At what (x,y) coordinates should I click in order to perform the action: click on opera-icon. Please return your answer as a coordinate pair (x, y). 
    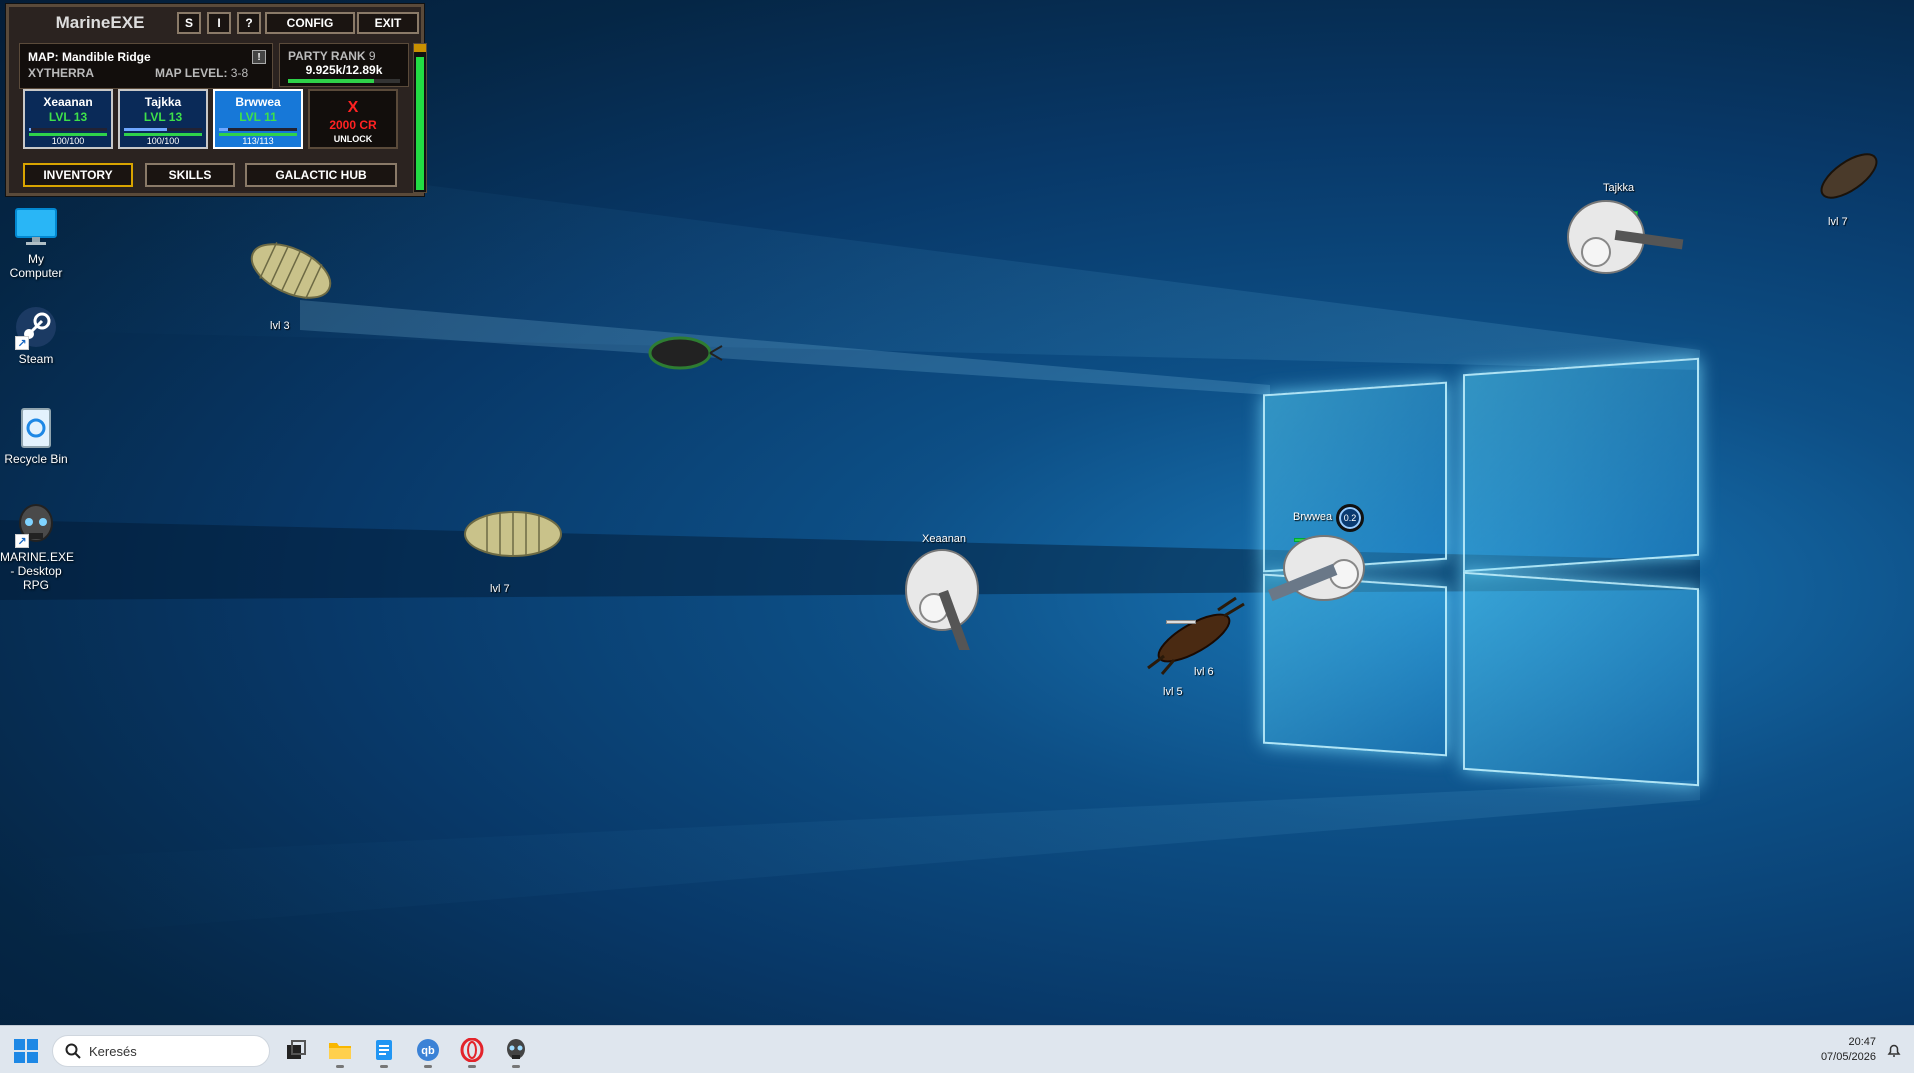
    Looking at the image, I should click on (472, 1050).